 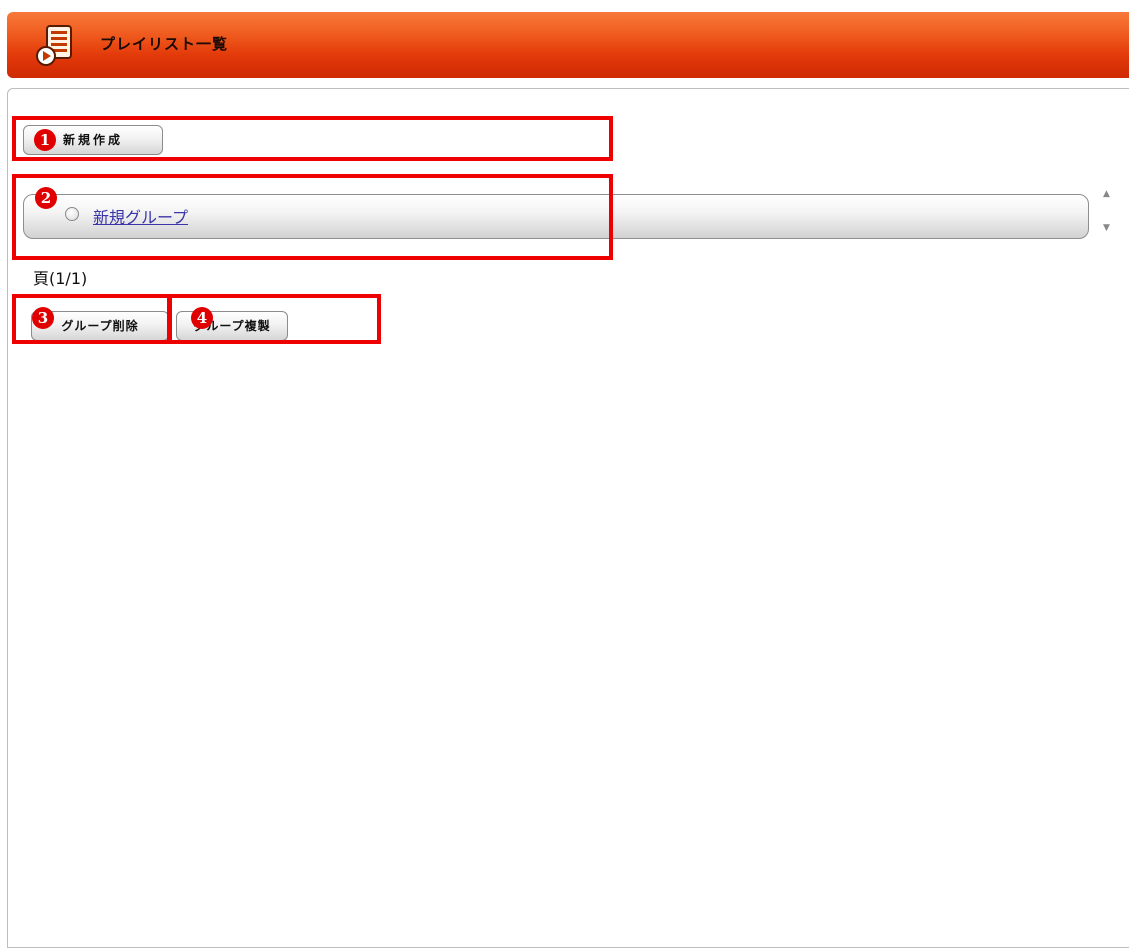 What do you see at coordinates (45, 140) in the screenshot?
I see `annotation-badge-1: 1` at bounding box center [45, 140].